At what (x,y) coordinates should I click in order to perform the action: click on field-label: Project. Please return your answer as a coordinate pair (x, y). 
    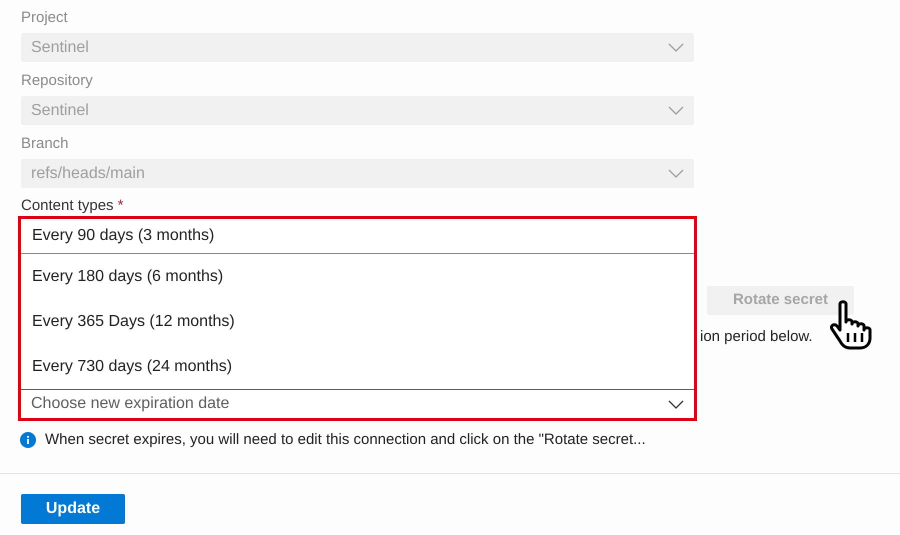
    Looking at the image, I should click on (44, 18).